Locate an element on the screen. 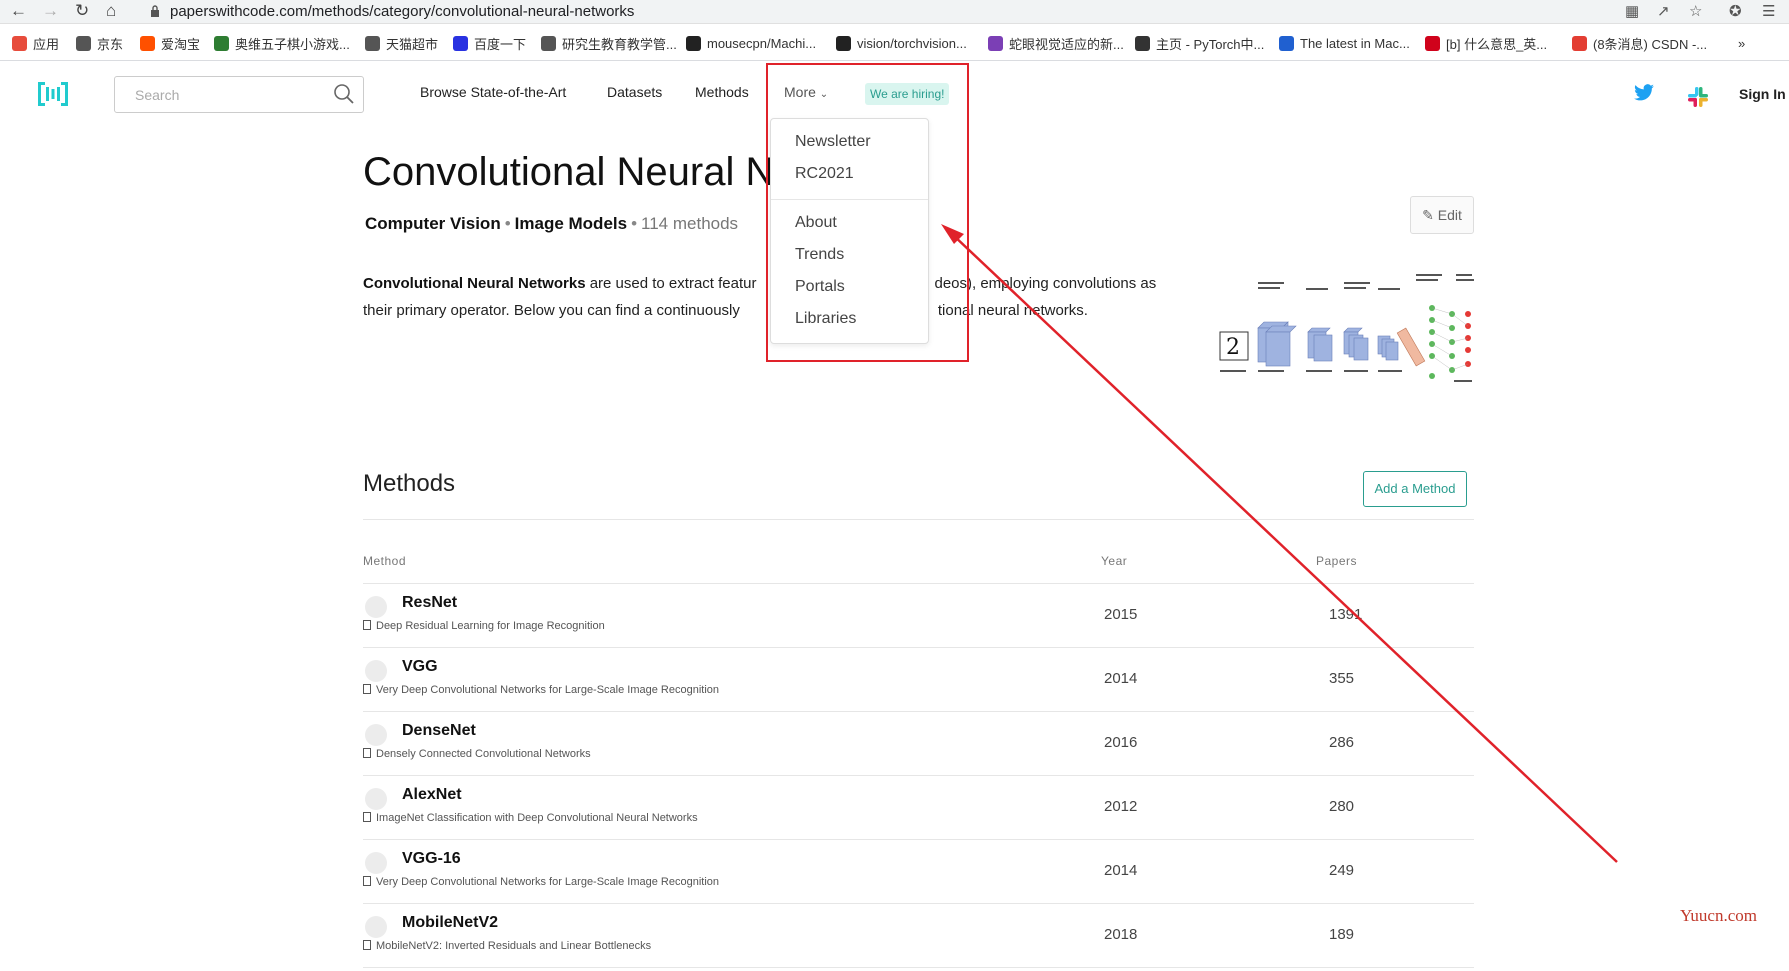  search-input is located at coordinates (228, 95).